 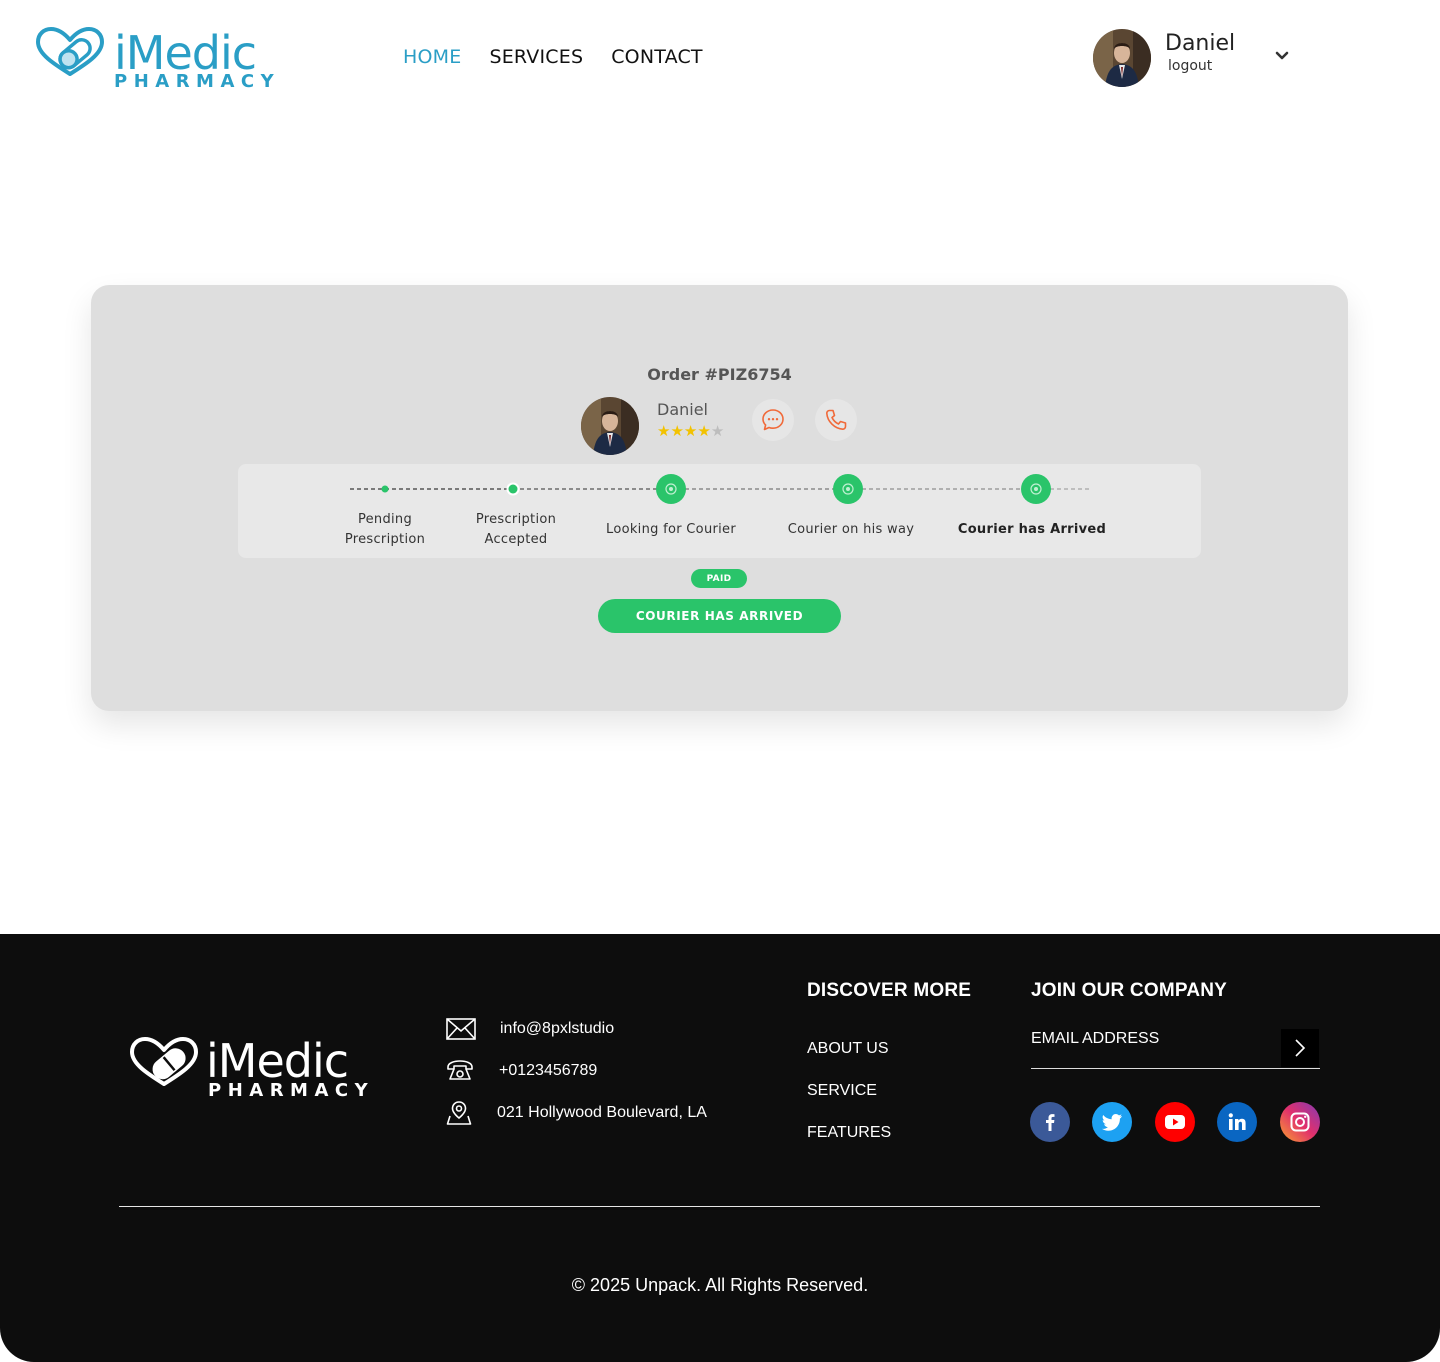 What do you see at coordinates (657, 57) in the screenshot?
I see `nav-contact: CONTACT` at bounding box center [657, 57].